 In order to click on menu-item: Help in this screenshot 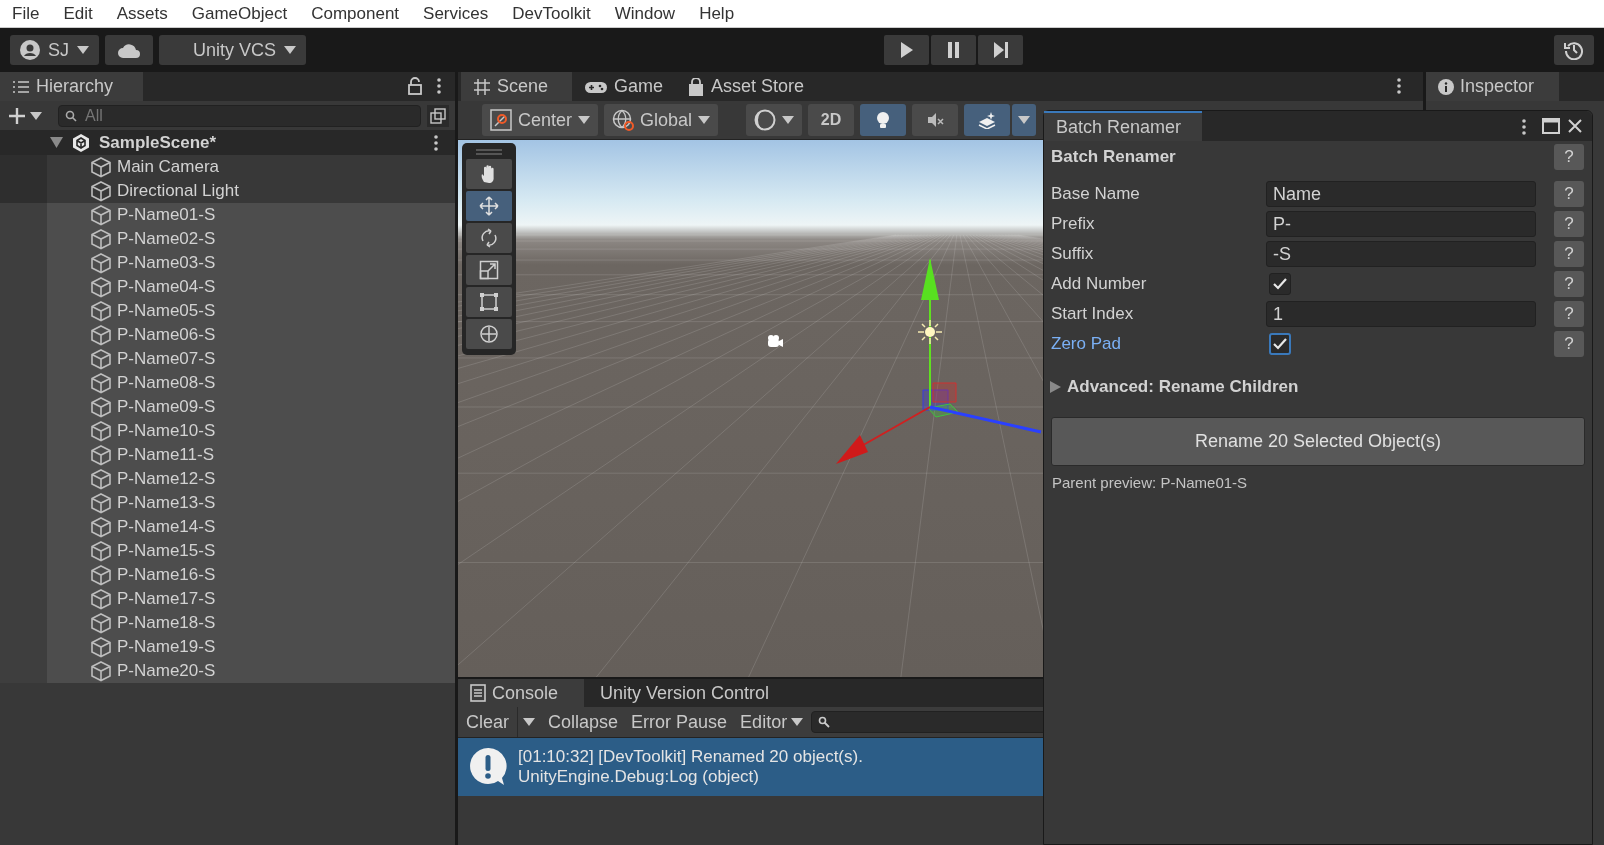, I will do `click(717, 13)`.